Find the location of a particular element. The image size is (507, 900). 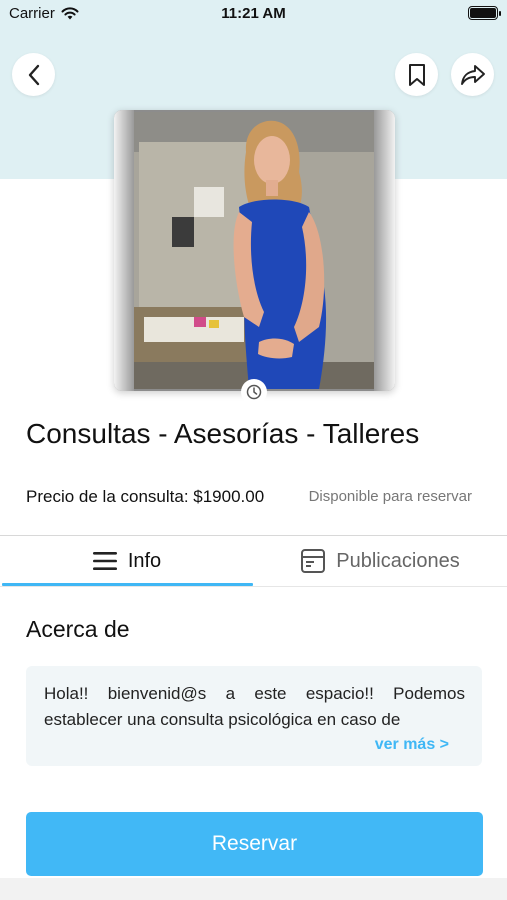

status-time: 11:21 AM is located at coordinates (253, 13).